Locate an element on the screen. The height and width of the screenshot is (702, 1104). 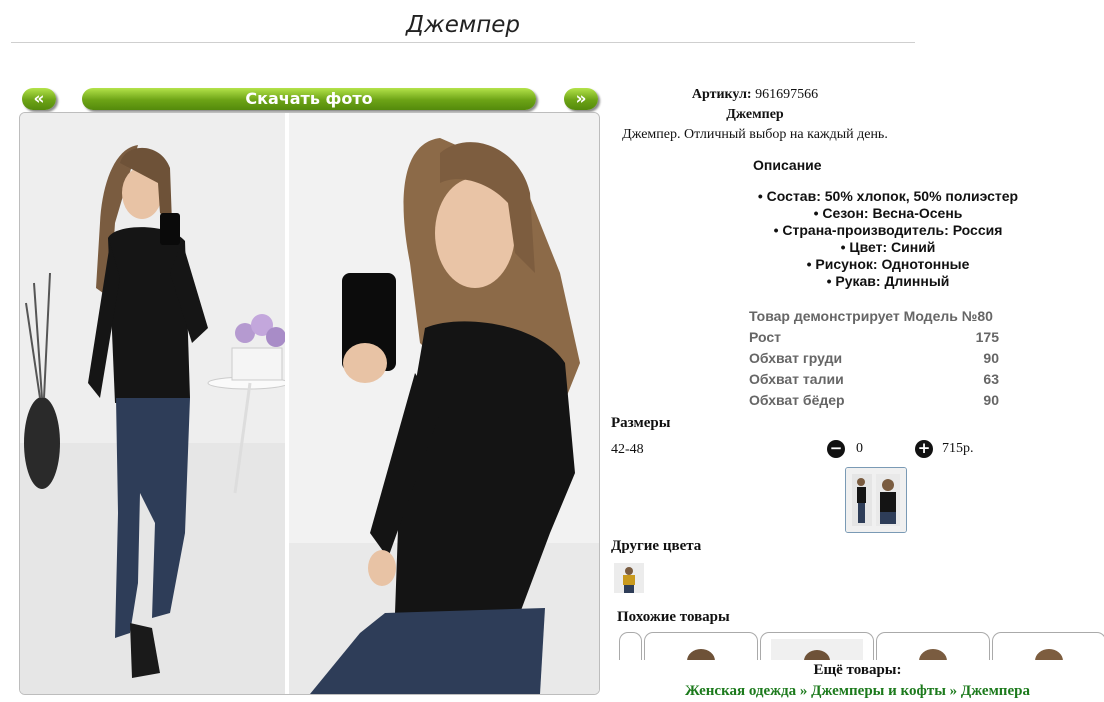
minus-icon: − is located at coordinates (836, 449).